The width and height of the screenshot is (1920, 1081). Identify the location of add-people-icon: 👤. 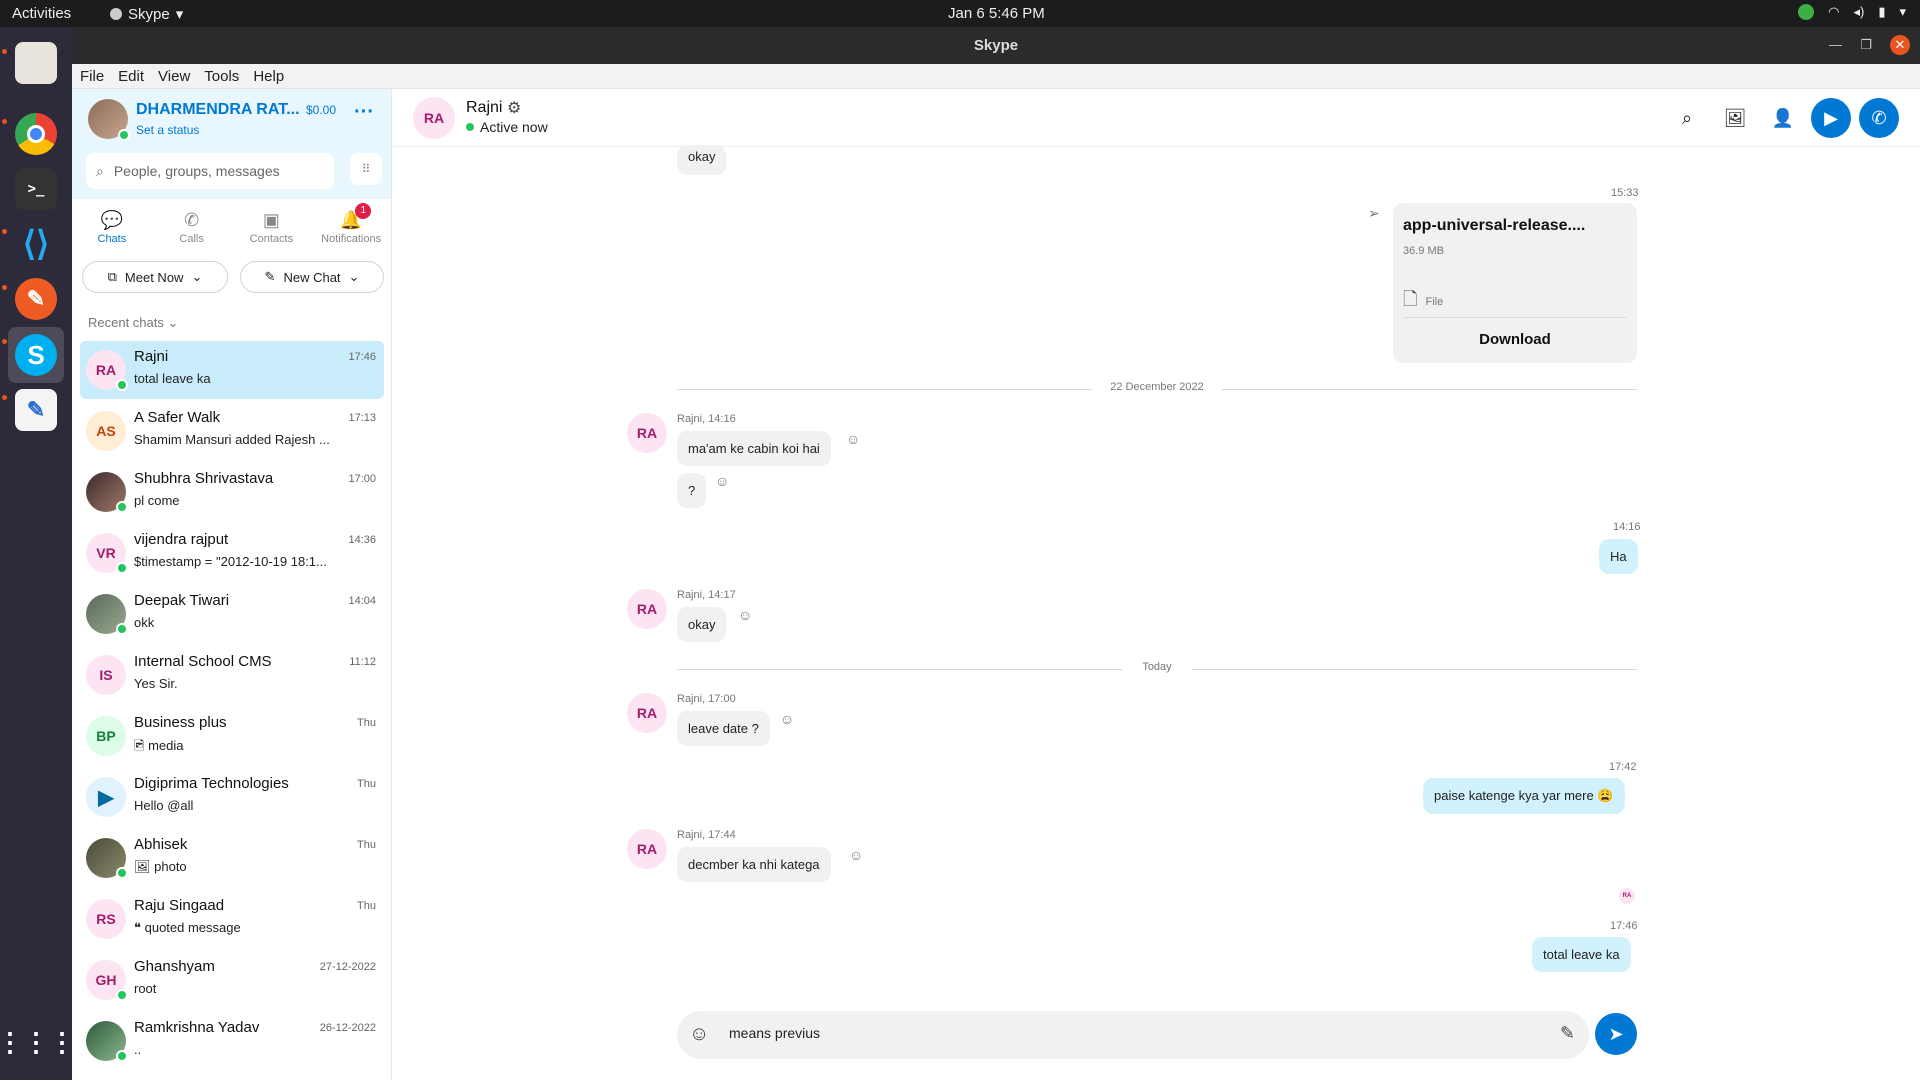
(1783, 118).